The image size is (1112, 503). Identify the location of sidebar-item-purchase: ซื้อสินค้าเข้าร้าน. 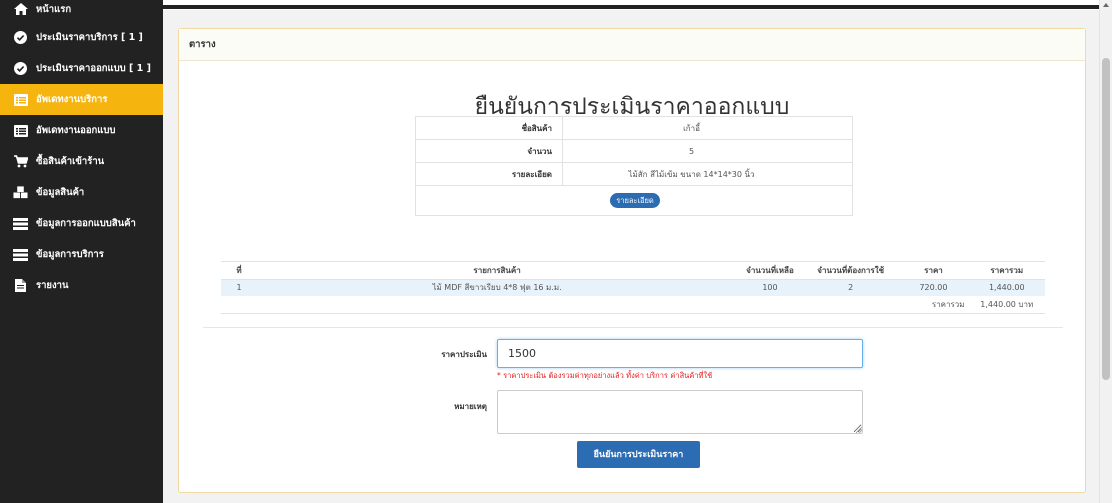
(81, 161).